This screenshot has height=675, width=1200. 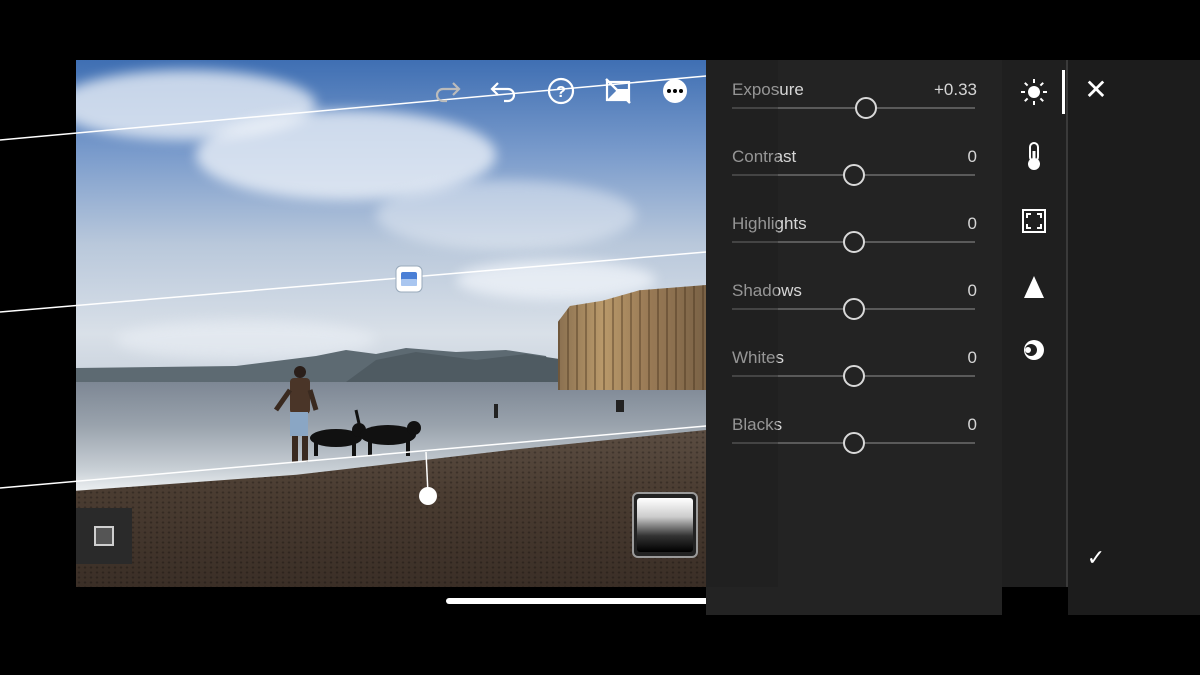 I want to click on blacks-value: 0, so click(x=972, y=424).